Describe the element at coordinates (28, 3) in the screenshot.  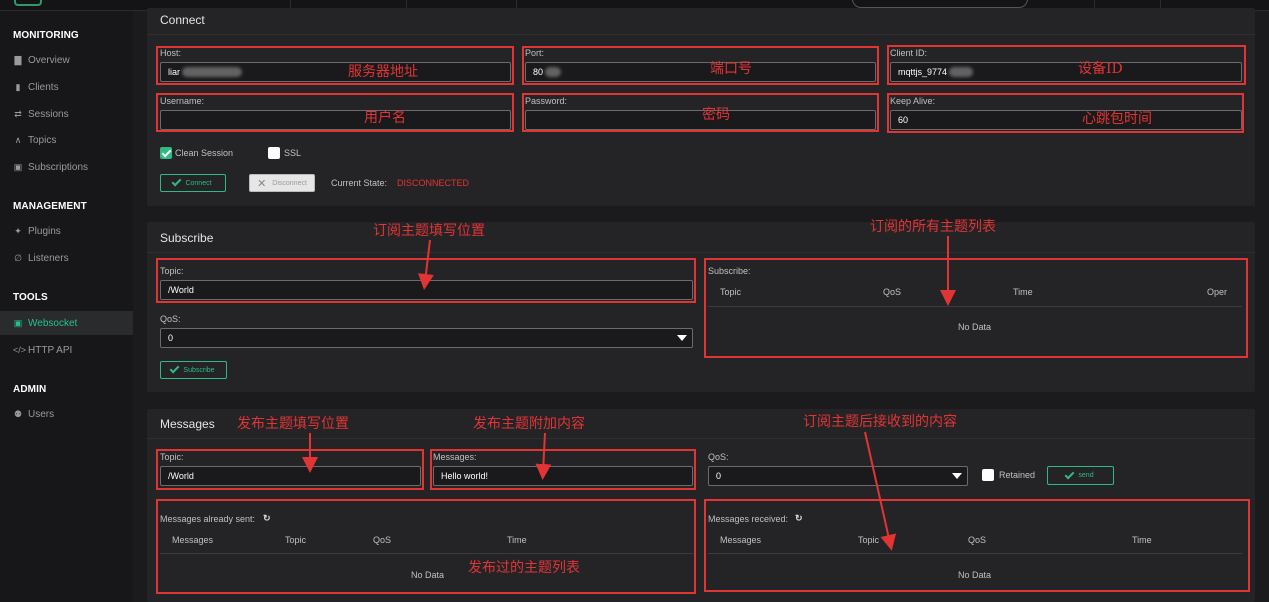
I see `logo-icon` at that location.